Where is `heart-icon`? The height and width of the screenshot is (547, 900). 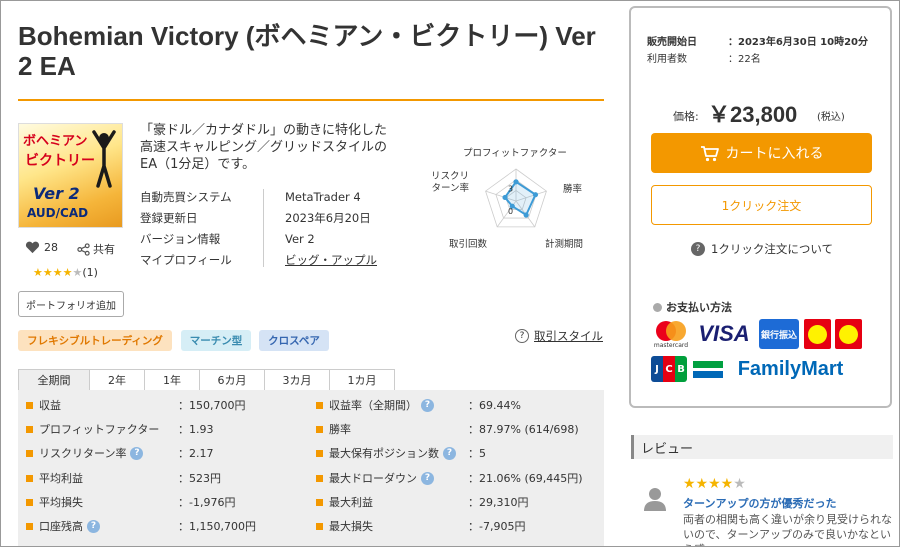
heart-icon is located at coordinates (32, 247).